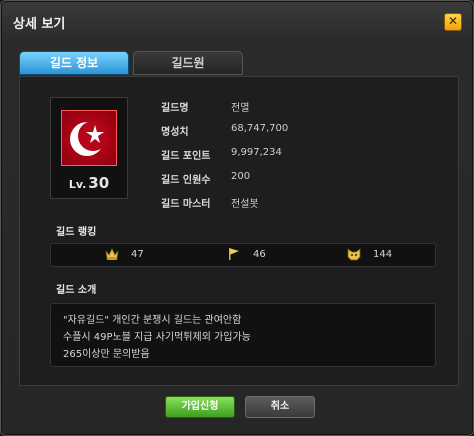 The width and height of the screenshot is (474, 436). What do you see at coordinates (112, 254) in the screenshot?
I see `crown-icon` at bounding box center [112, 254].